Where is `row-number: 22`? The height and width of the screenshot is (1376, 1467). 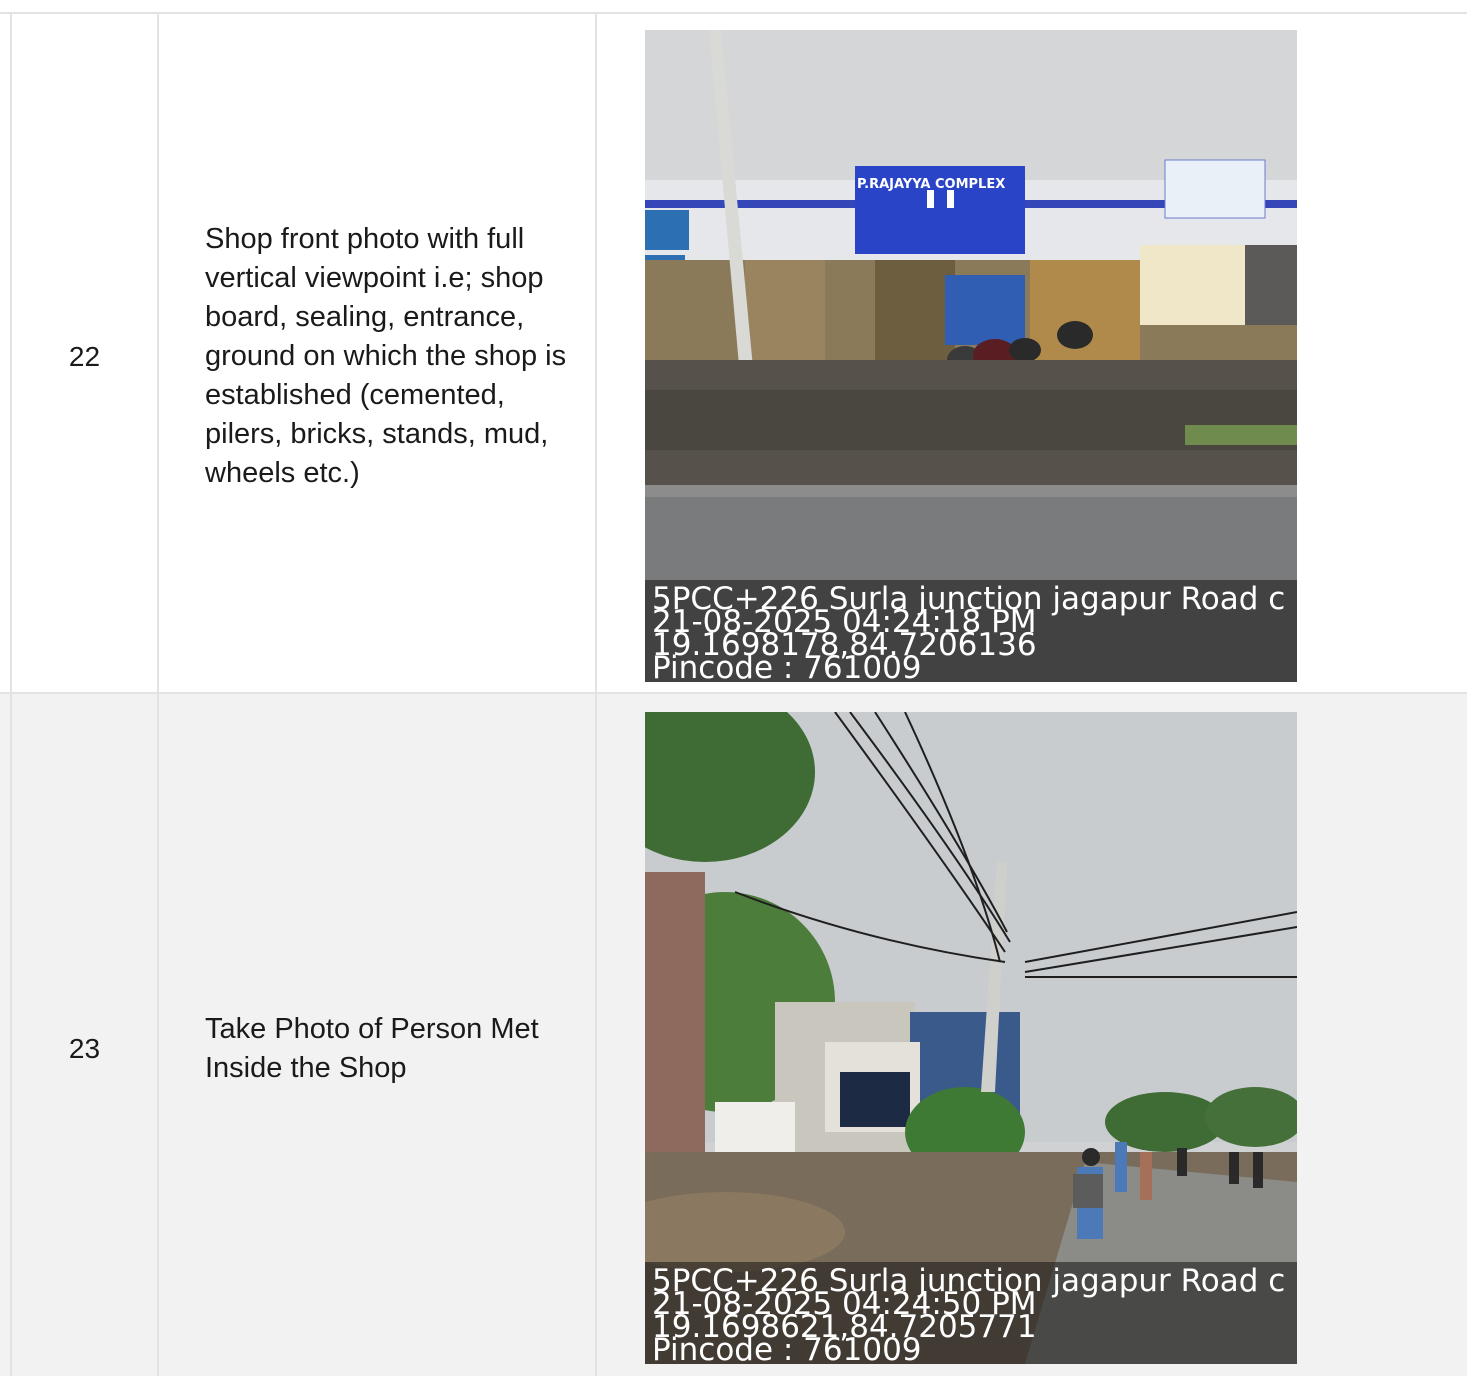 row-number: 22 is located at coordinates (84, 356).